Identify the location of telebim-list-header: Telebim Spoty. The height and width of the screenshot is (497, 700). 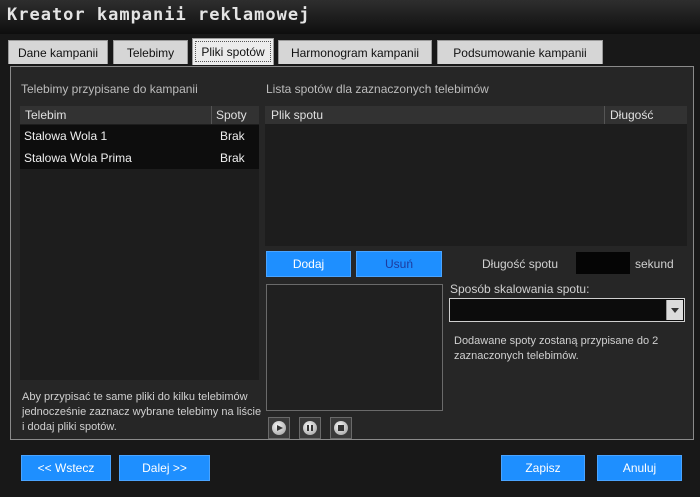
(139, 115).